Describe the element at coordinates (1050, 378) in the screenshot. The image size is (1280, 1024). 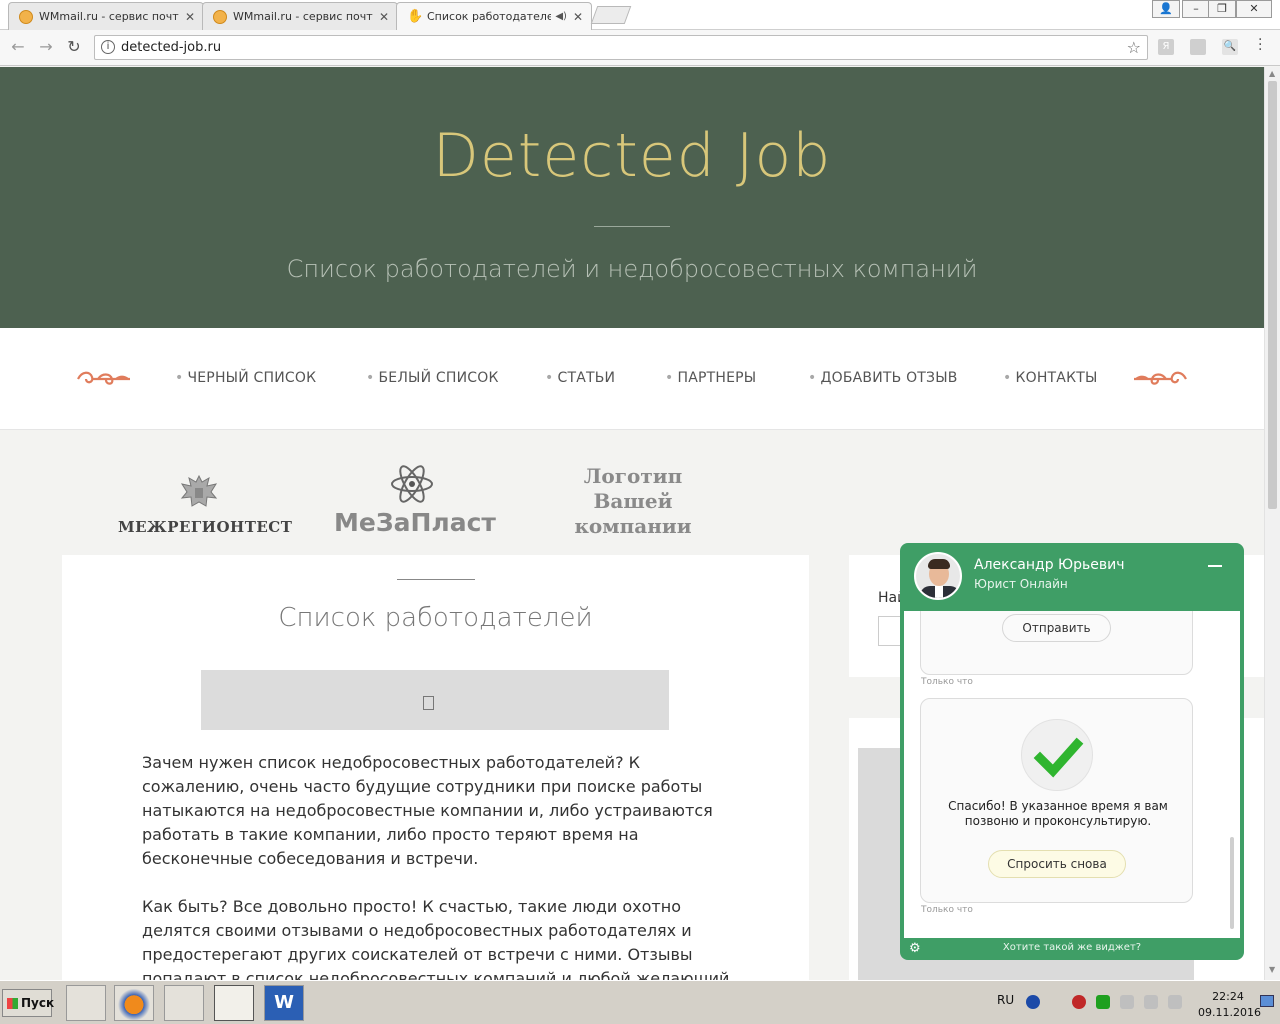
I see `nav-contacts: • КОНТАКТЫ` at that location.